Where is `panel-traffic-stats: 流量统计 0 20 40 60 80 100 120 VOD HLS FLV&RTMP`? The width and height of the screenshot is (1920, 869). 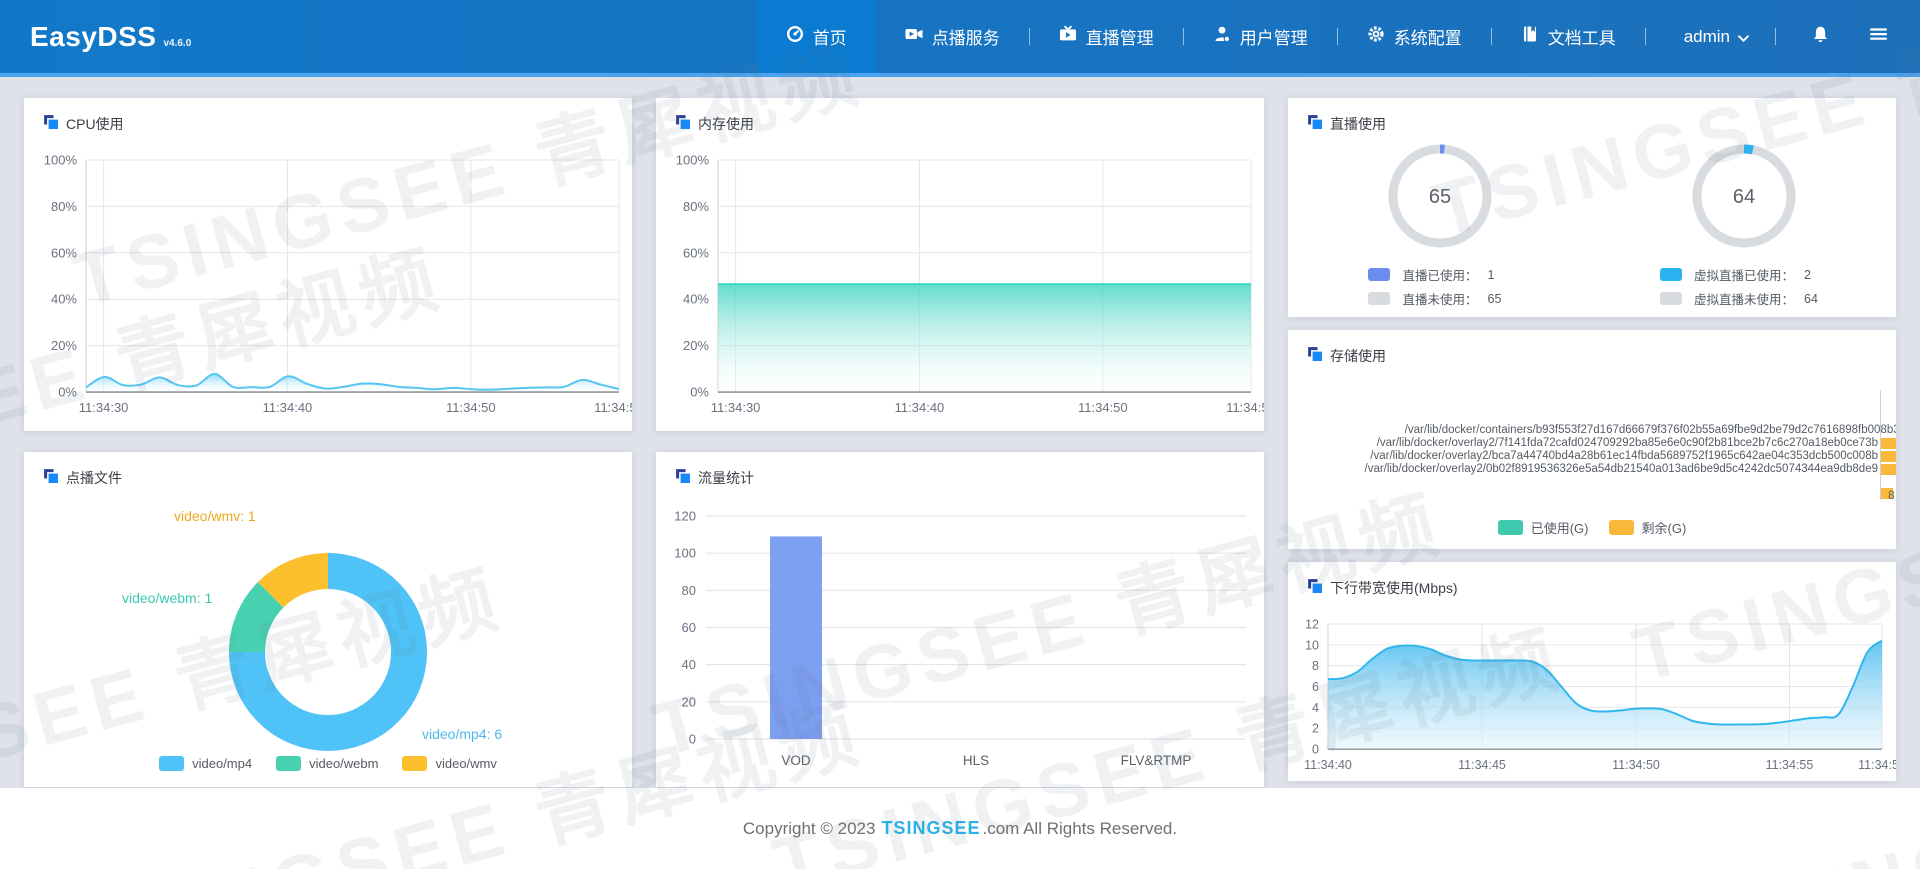 panel-traffic-stats: 流量统计 0 20 40 60 80 100 120 VOD HLS FLV&RTMP is located at coordinates (960, 619).